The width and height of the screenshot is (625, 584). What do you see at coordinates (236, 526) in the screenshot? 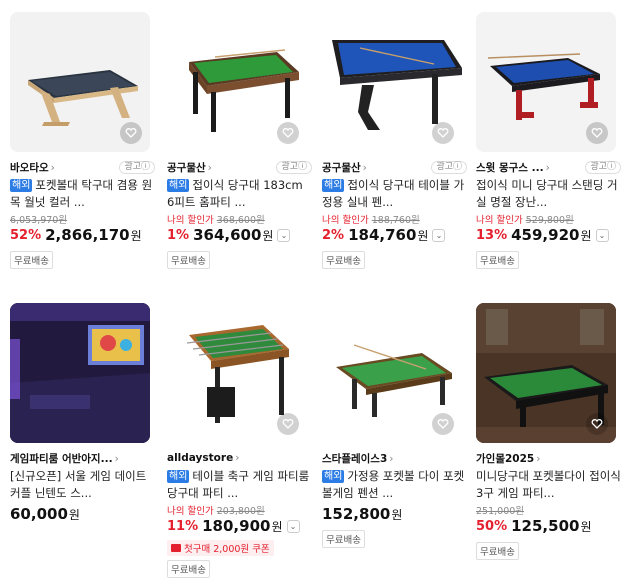
I see `sale-price: 180,900` at bounding box center [236, 526].